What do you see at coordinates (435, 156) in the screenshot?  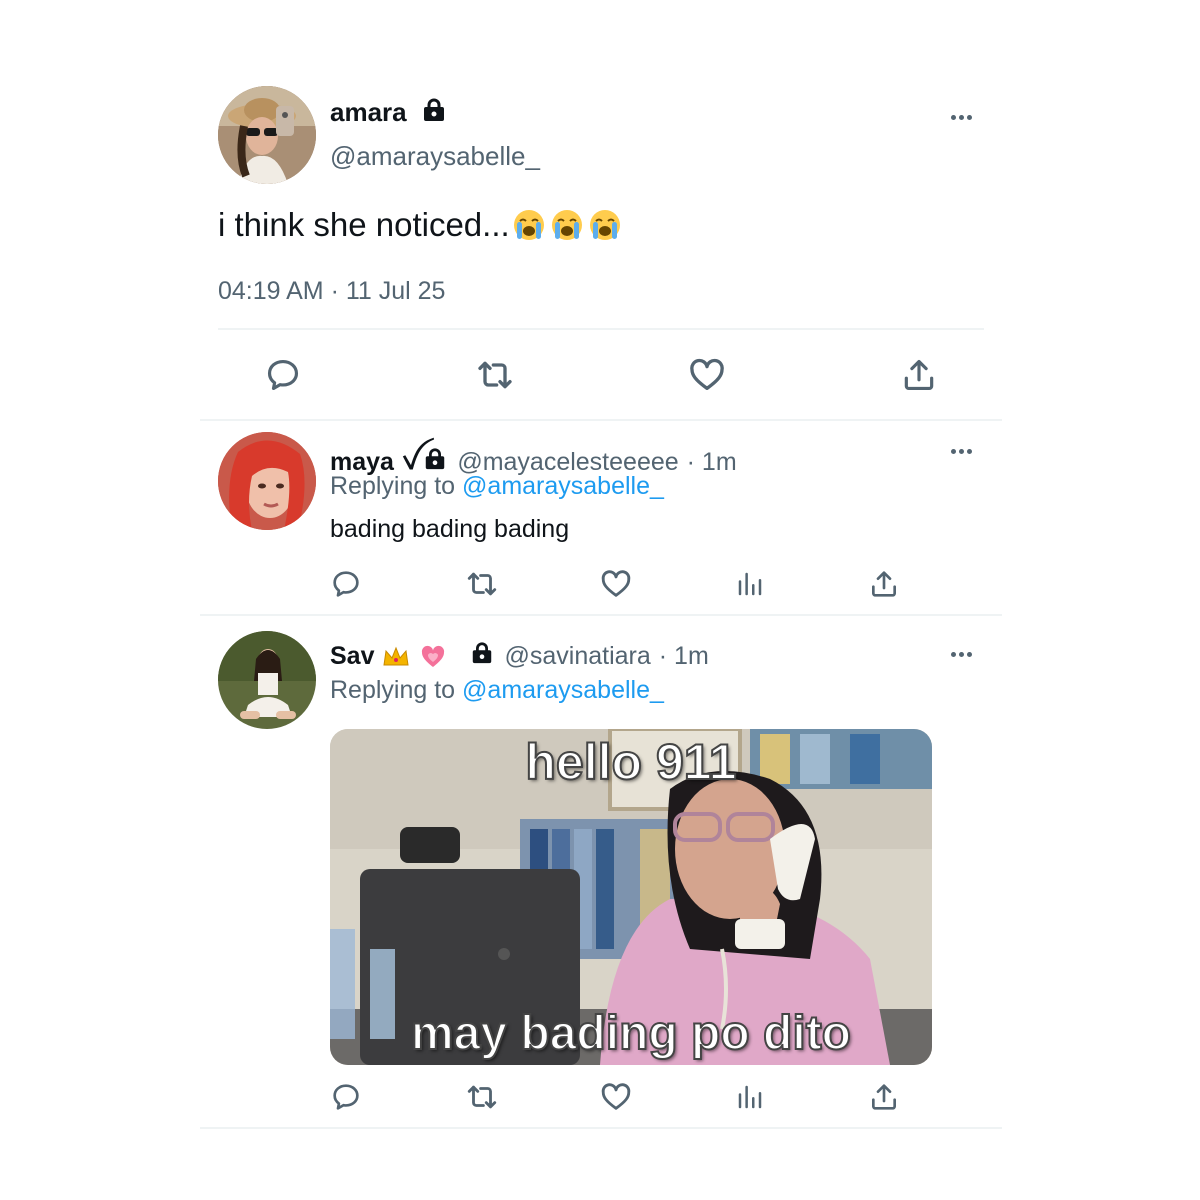 I see `user-handle: @amaraysabelle_` at bounding box center [435, 156].